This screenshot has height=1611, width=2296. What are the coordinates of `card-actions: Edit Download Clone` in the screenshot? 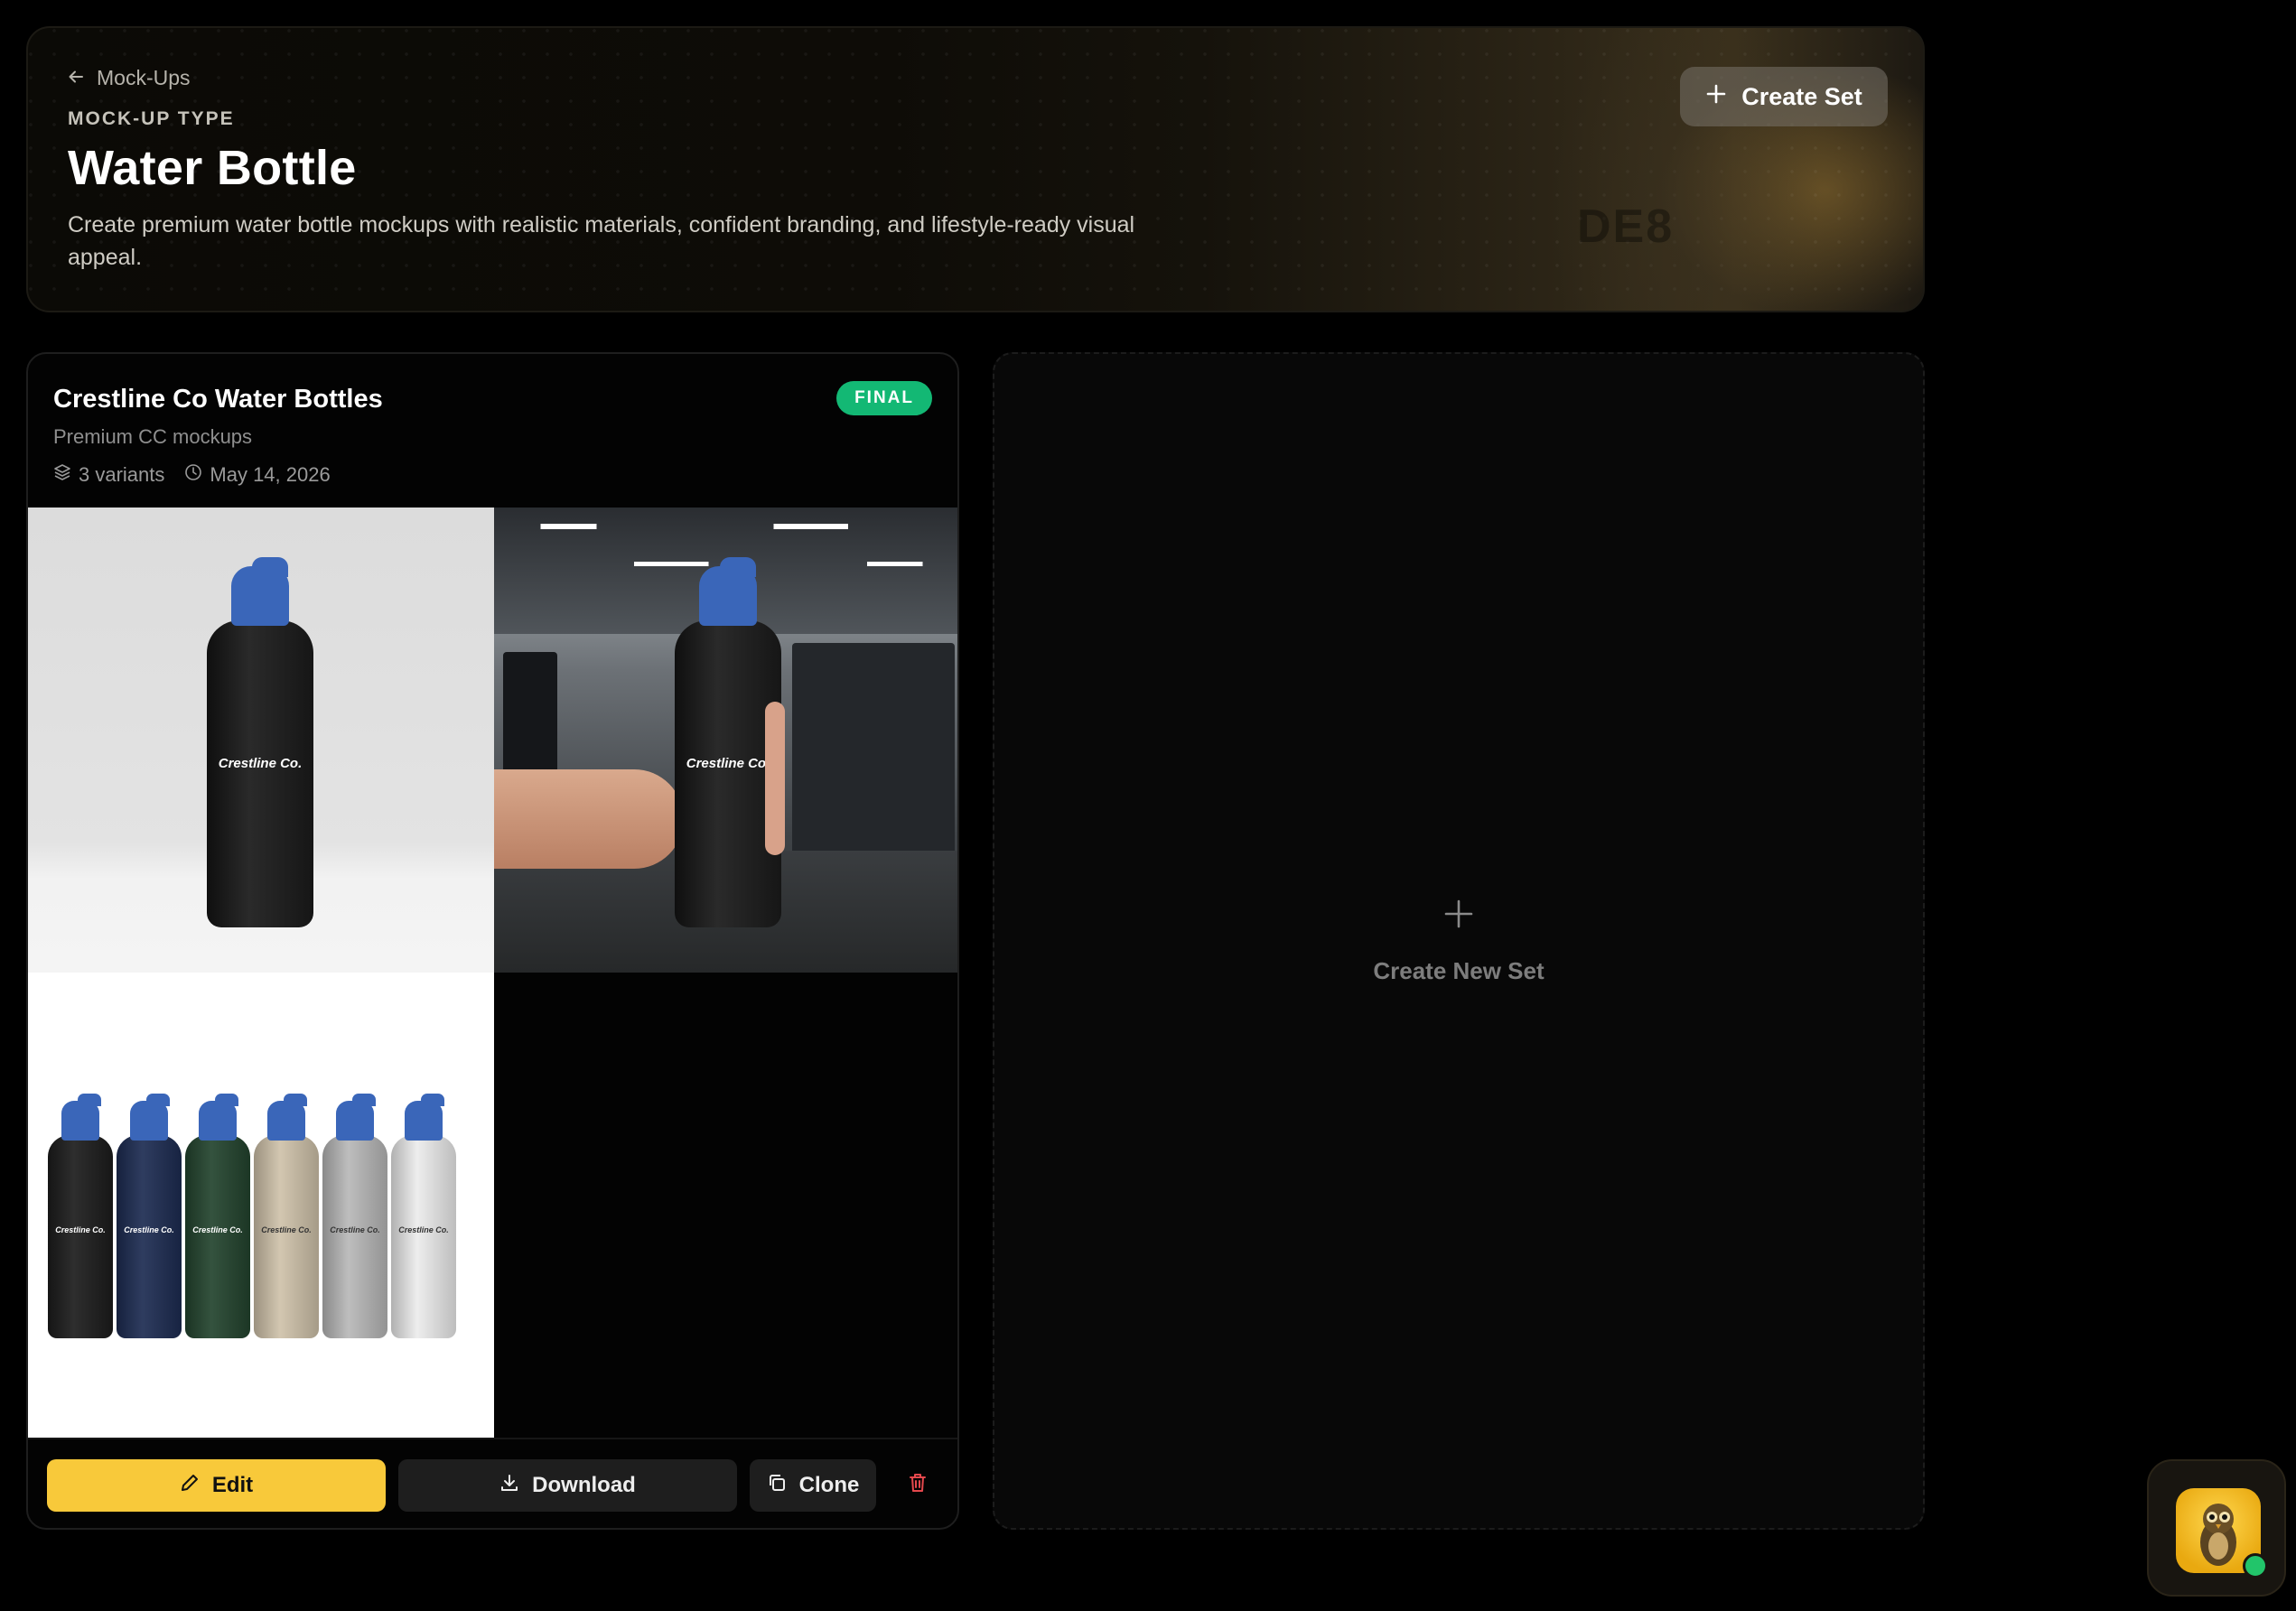 It's located at (493, 1483).